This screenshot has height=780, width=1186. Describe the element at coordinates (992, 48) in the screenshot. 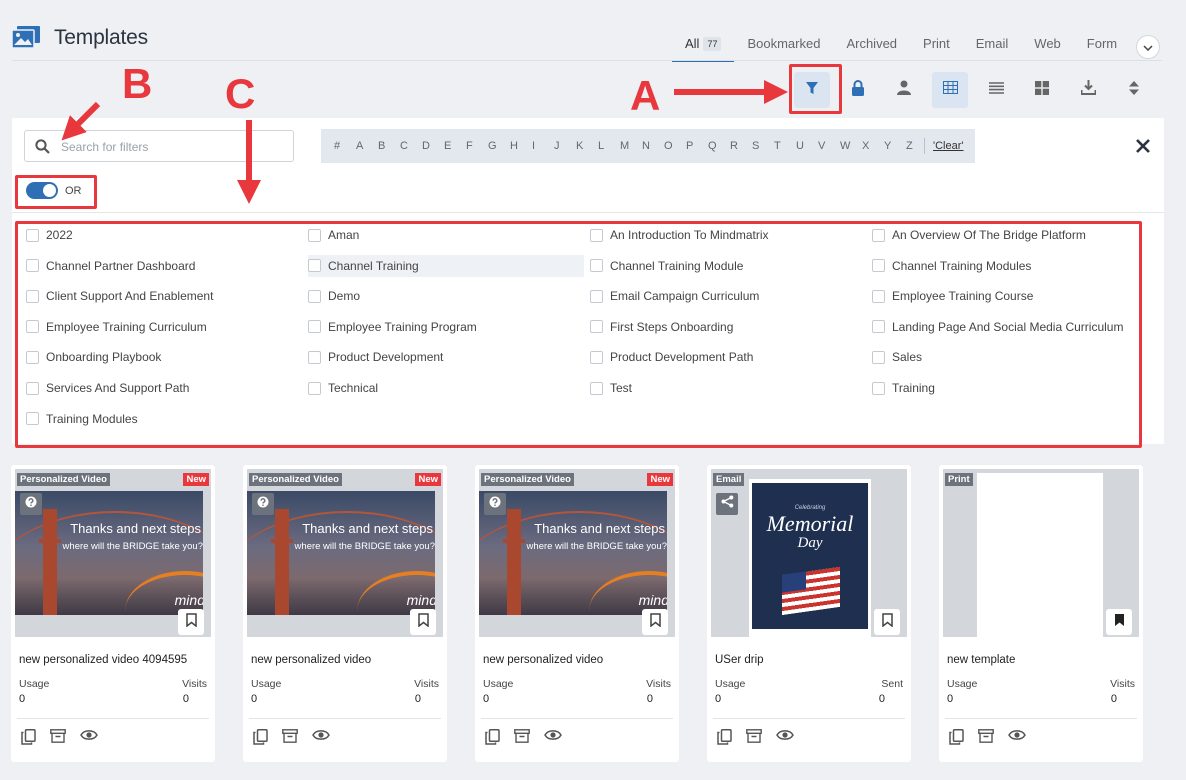

I see `tab-email: Email` at that location.